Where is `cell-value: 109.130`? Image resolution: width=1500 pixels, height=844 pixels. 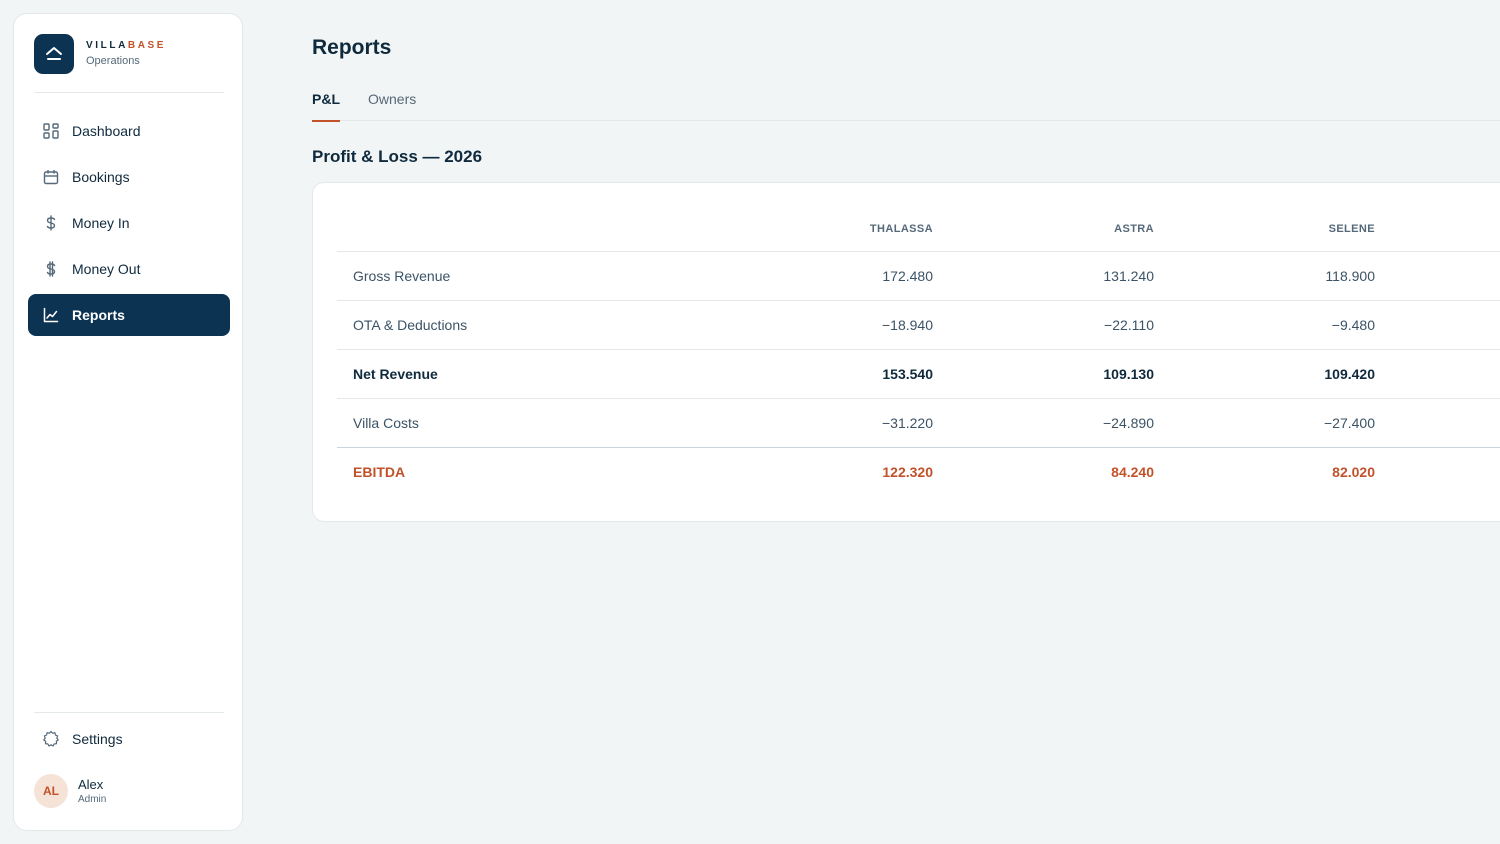 cell-value: 109.130 is located at coordinates (1043, 374).